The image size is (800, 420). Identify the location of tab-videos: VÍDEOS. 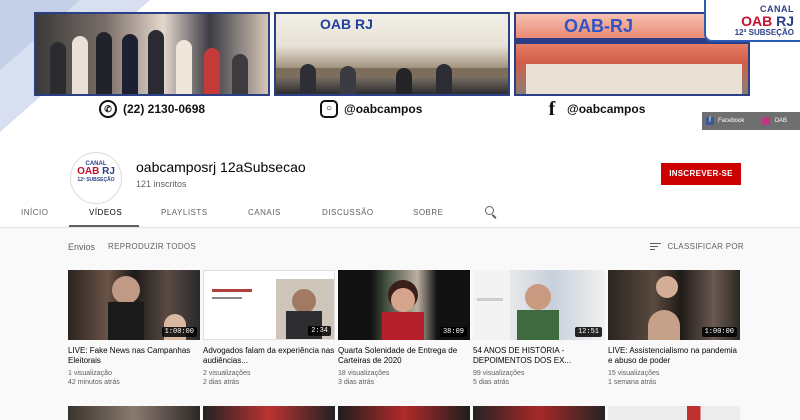
(105, 212).